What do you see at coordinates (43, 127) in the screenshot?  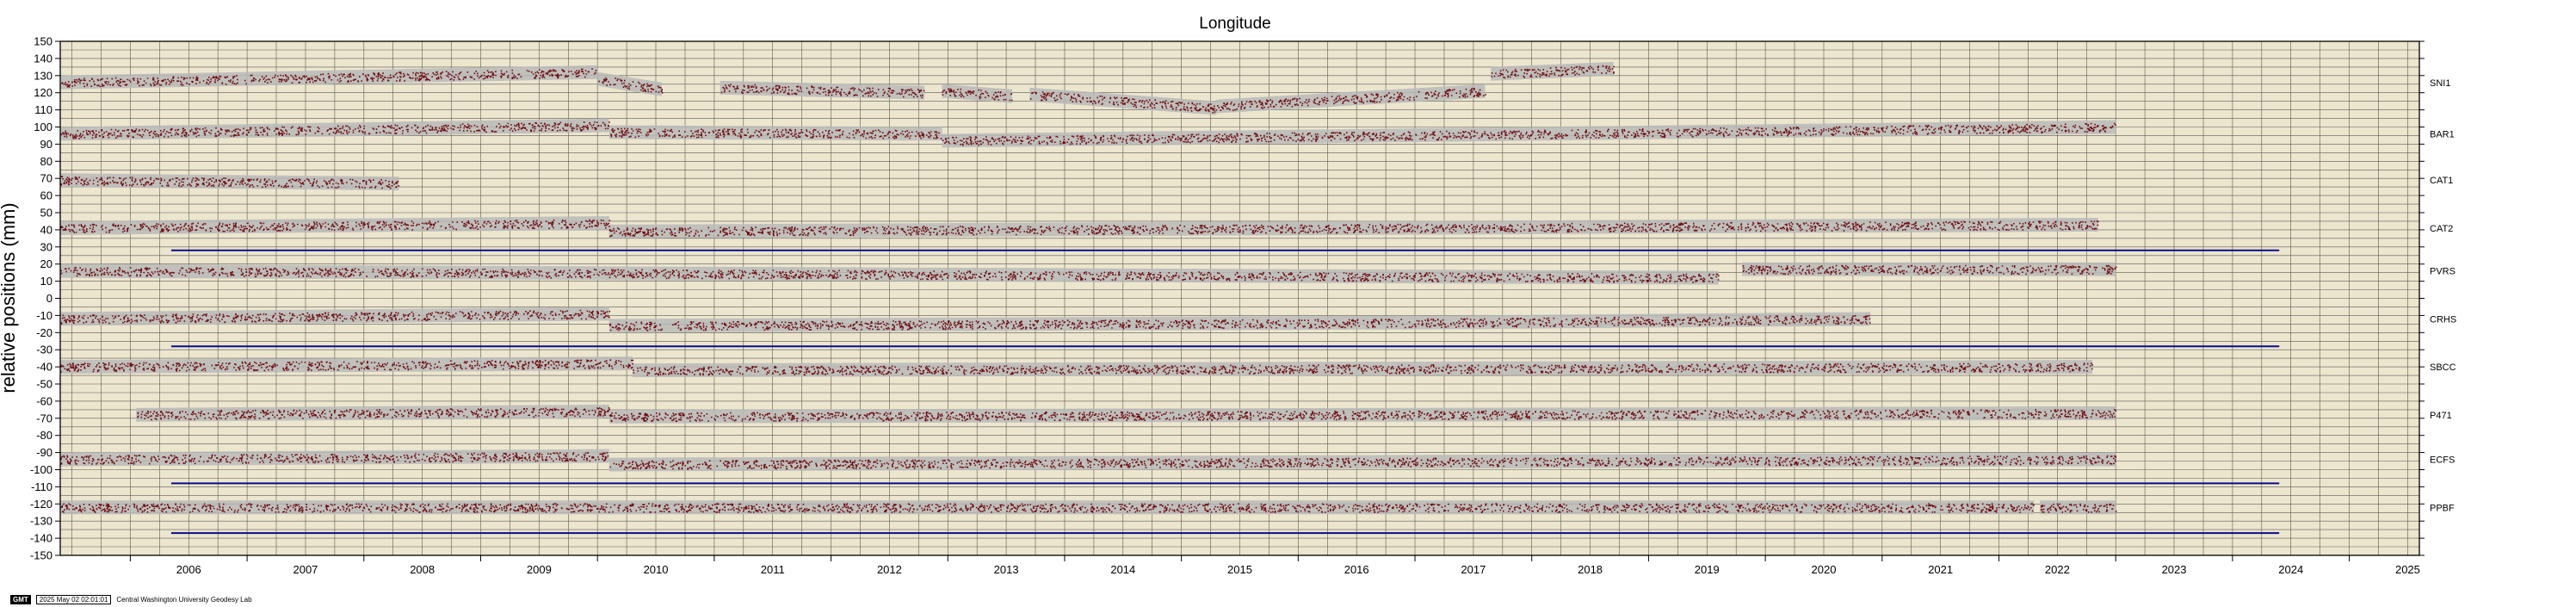 I see `y-tick-label: 100` at bounding box center [43, 127].